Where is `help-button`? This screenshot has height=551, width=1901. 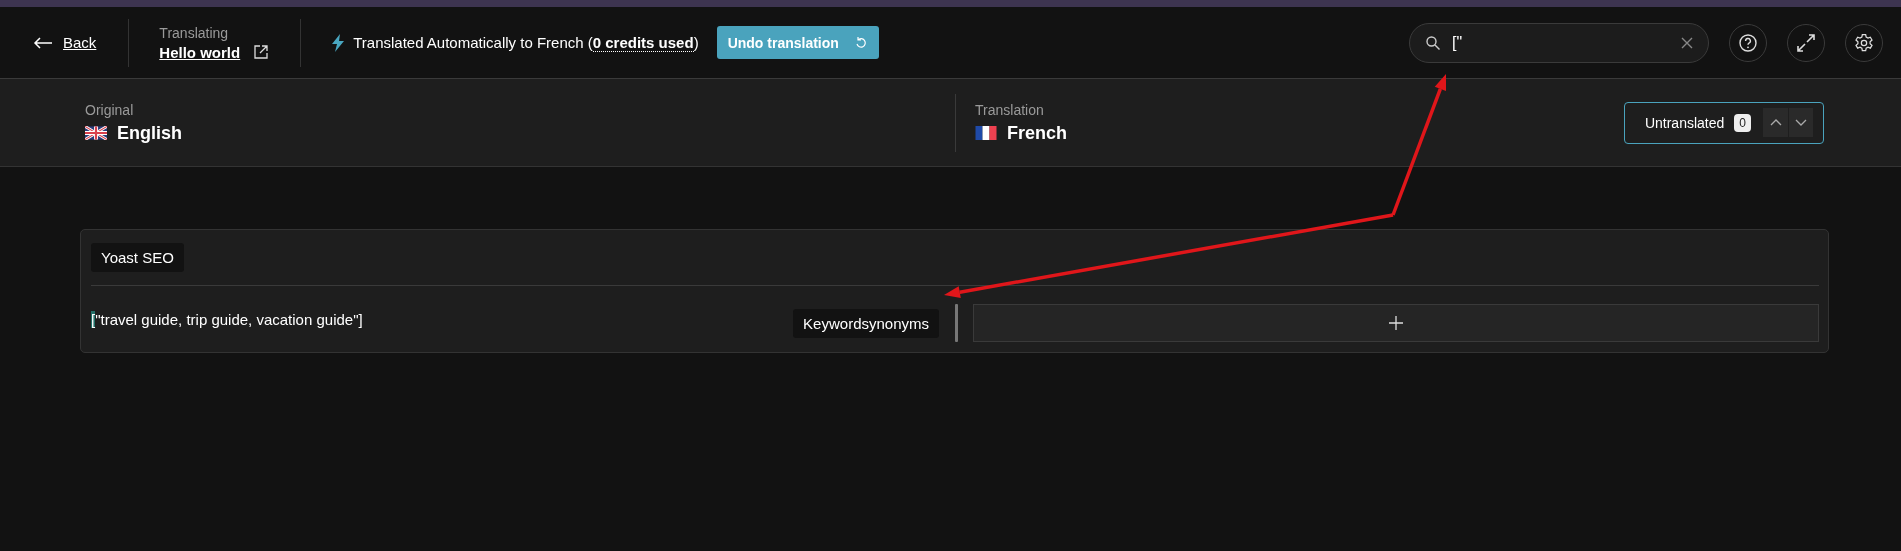
help-button is located at coordinates (1748, 42).